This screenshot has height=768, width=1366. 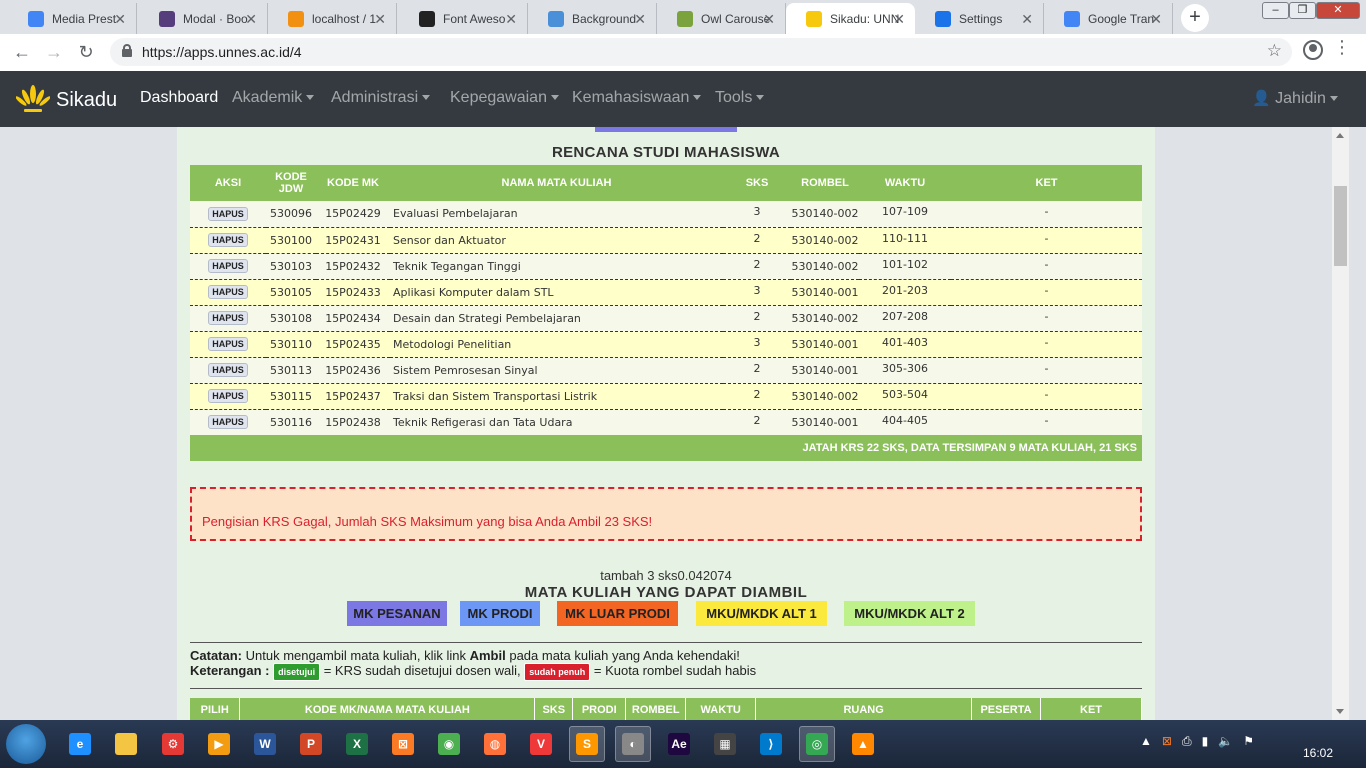 I want to click on after-effects-icon: Ae, so click(x=679, y=744).